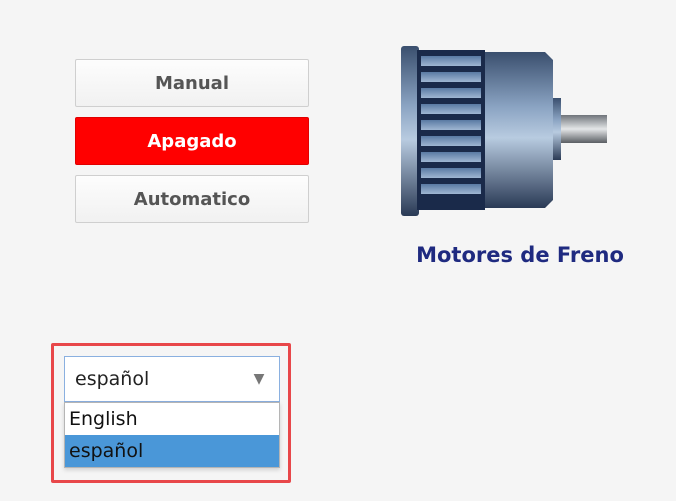 Image resolution: width=676 pixels, height=501 pixels. What do you see at coordinates (172, 419) in the screenshot?
I see `language-option-english: English` at bounding box center [172, 419].